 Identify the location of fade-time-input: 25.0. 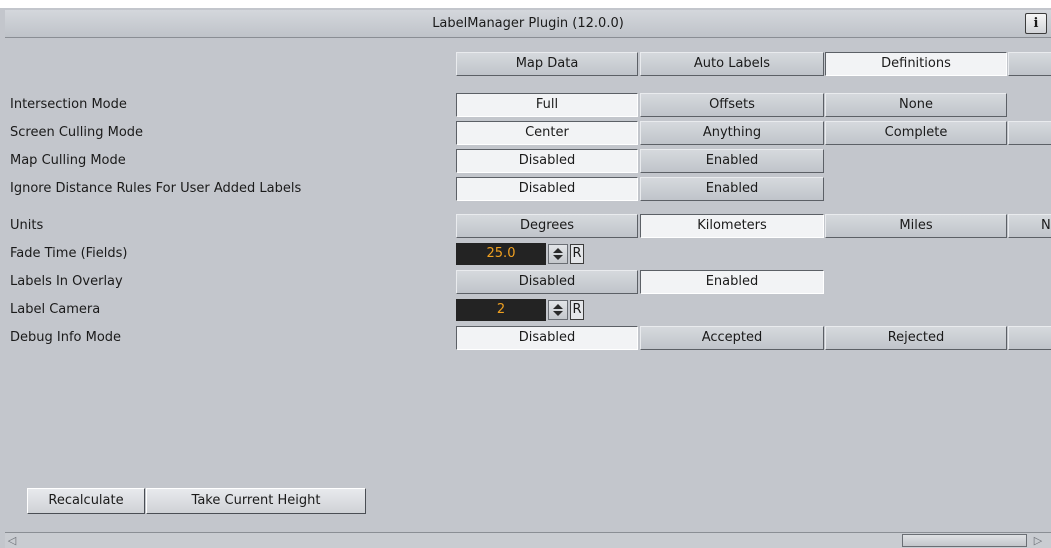
(501, 254).